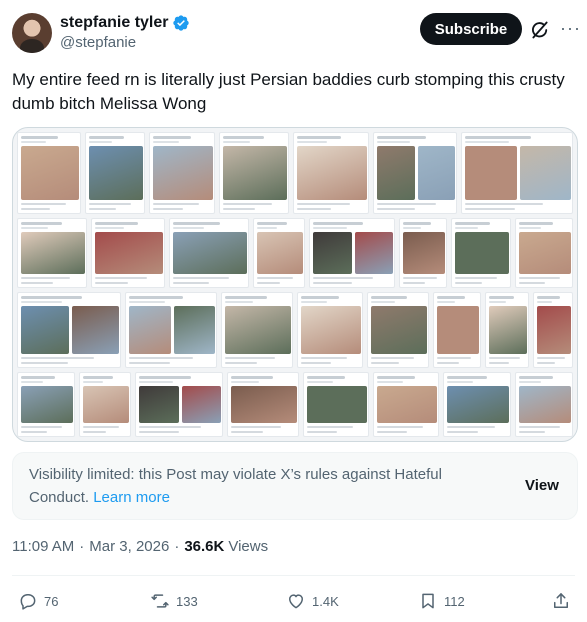 The height and width of the screenshot is (622, 587). I want to click on like-count: 1.4K, so click(325, 601).